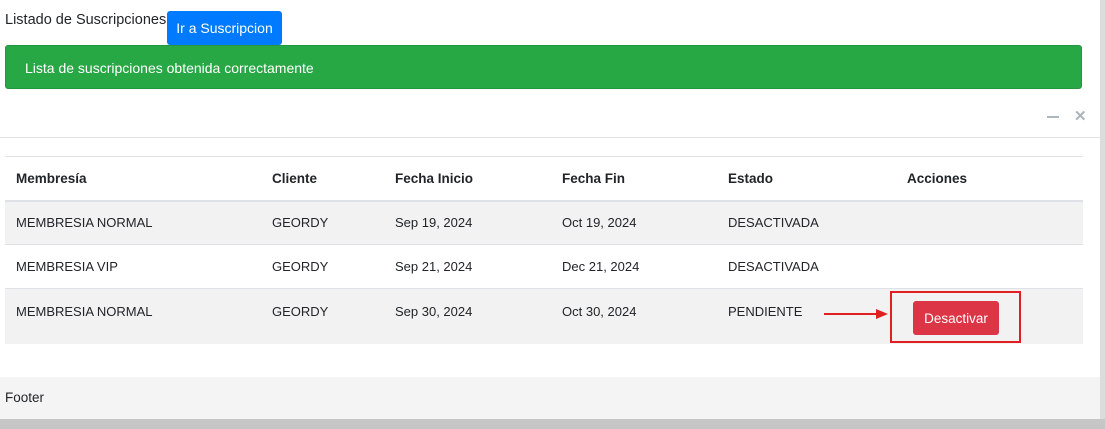  Describe the element at coordinates (86, 20) in the screenshot. I see `page-title: Listado de Suscripciones` at that location.